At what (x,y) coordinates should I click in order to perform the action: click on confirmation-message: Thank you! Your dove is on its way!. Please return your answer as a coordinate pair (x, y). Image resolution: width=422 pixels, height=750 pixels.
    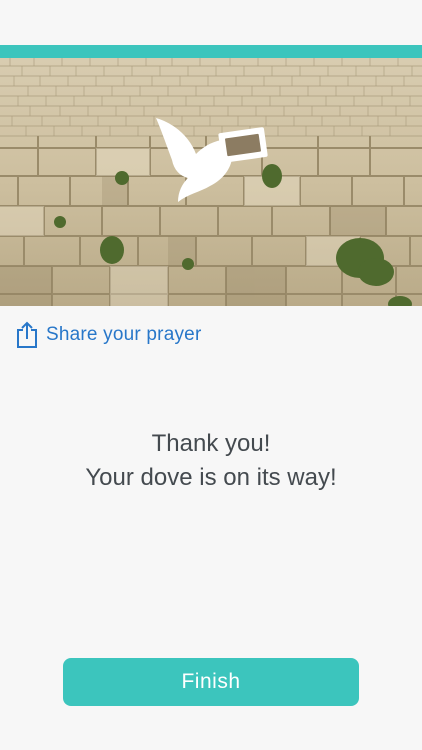
    Looking at the image, I should click on (211, 461).